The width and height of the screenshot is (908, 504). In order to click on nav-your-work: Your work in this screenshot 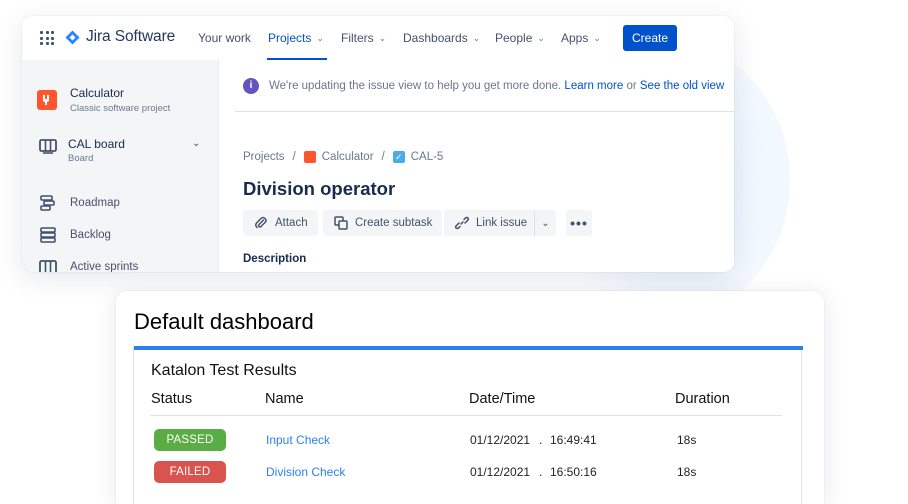, I will do `click(224, 38)`.